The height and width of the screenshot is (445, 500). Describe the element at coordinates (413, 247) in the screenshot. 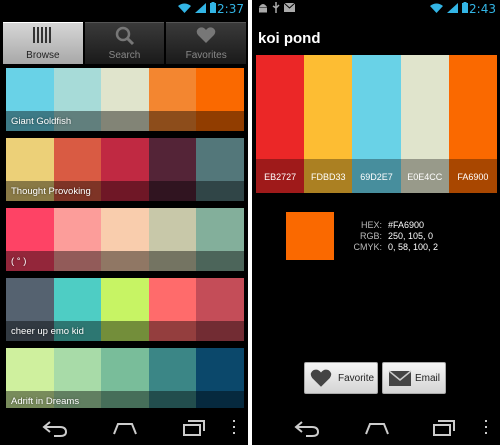

I see `cmyk-value: 0, 58, 100, 2` at that location.